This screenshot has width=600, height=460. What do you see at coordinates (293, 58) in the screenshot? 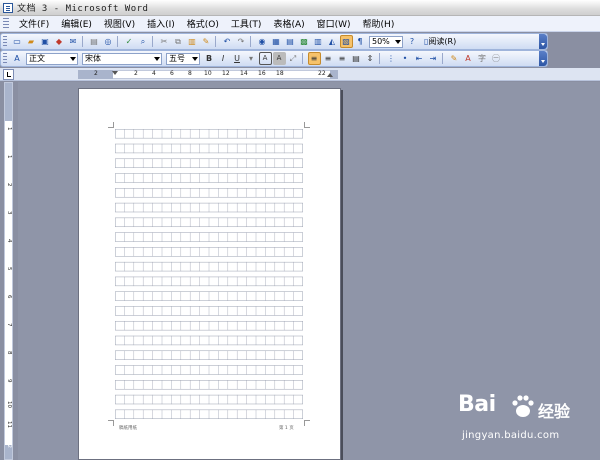
I see `char-scale-icon: ⤢` at bounding box center [293, 58].